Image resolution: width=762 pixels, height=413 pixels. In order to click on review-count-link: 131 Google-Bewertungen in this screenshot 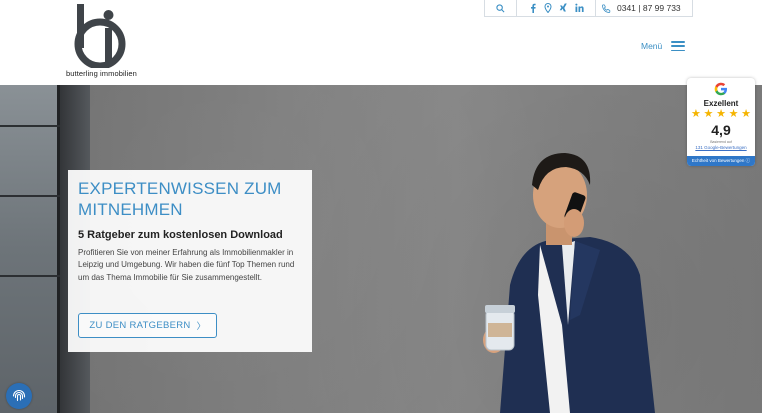, I will do `click(721, 147)`.